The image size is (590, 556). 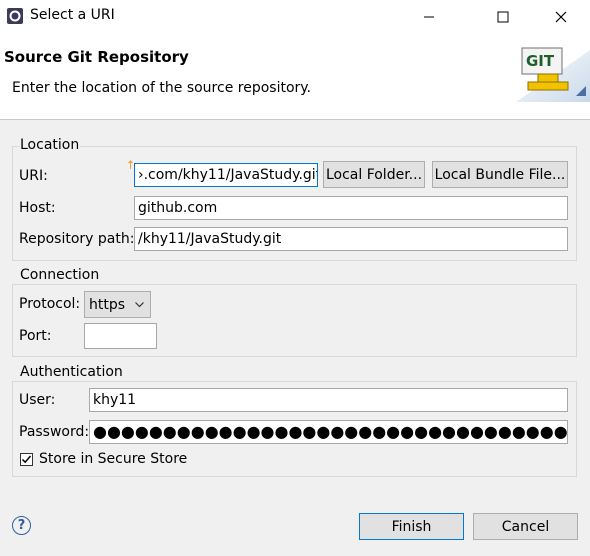 I want to click on uri-input-value: ›.com/khy11/JavaStudy.git, so click(x=228, y=175).